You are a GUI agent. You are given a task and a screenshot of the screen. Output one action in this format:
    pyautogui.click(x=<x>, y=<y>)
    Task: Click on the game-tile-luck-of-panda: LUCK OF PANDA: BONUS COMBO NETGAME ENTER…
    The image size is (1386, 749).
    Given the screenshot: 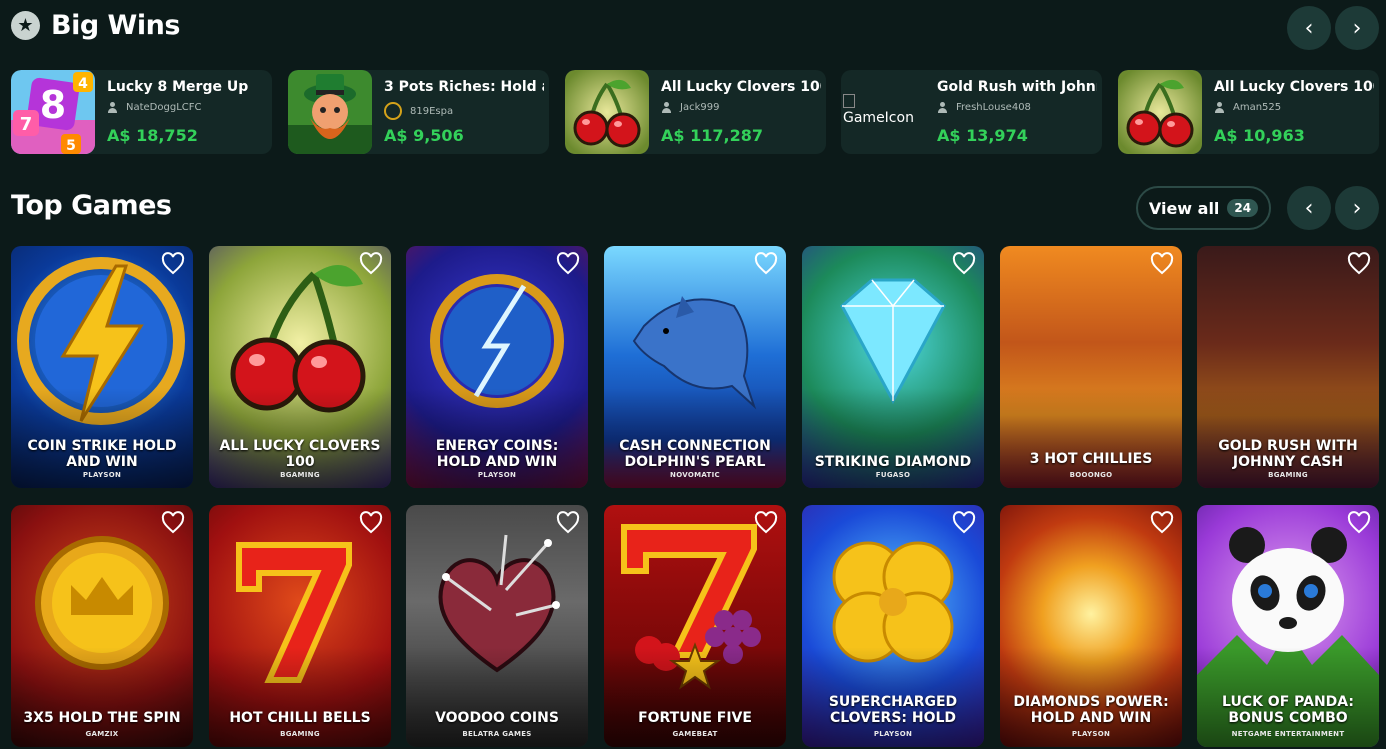 What is the action you would take?
    pyautogui.click(x=1288, y=626)
    